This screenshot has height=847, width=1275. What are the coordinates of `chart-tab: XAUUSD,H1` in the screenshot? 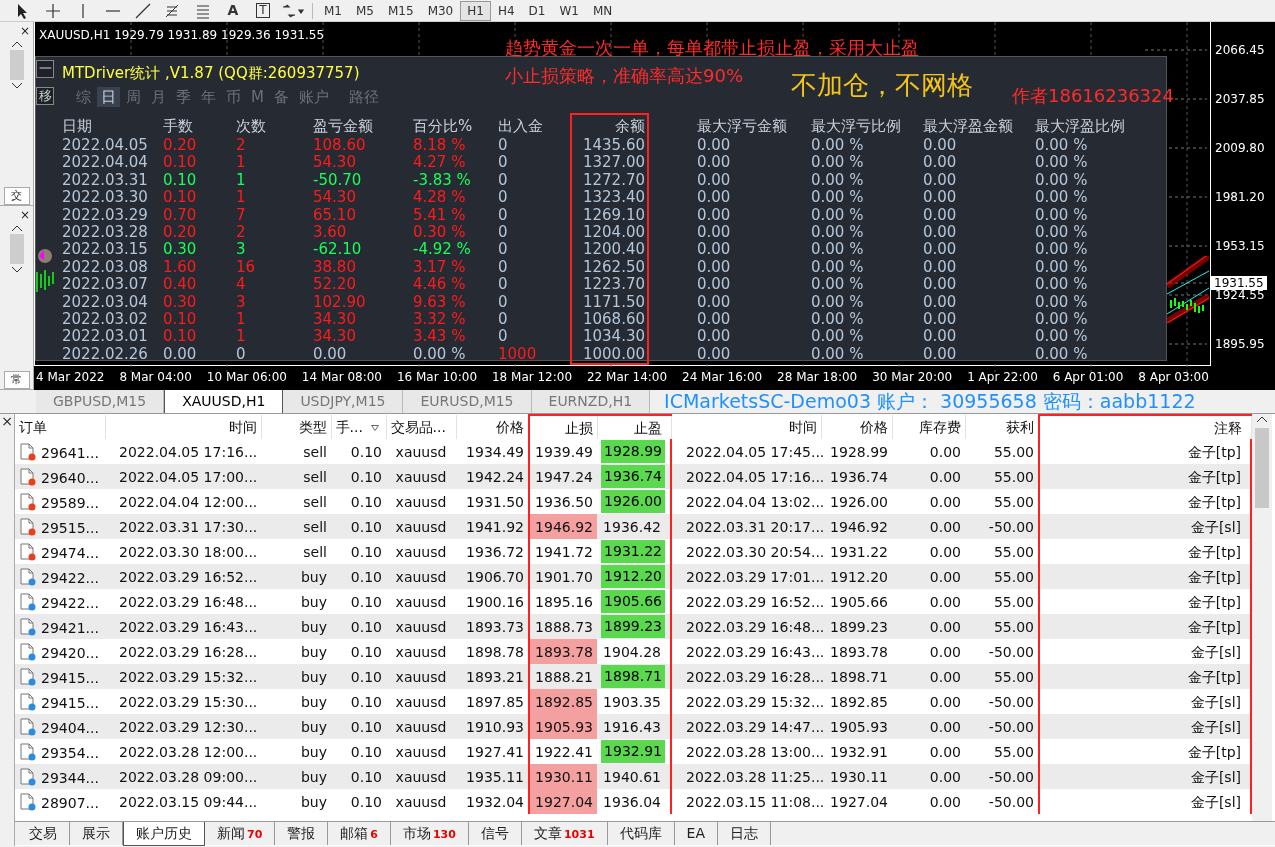 It's located at (224, 401).